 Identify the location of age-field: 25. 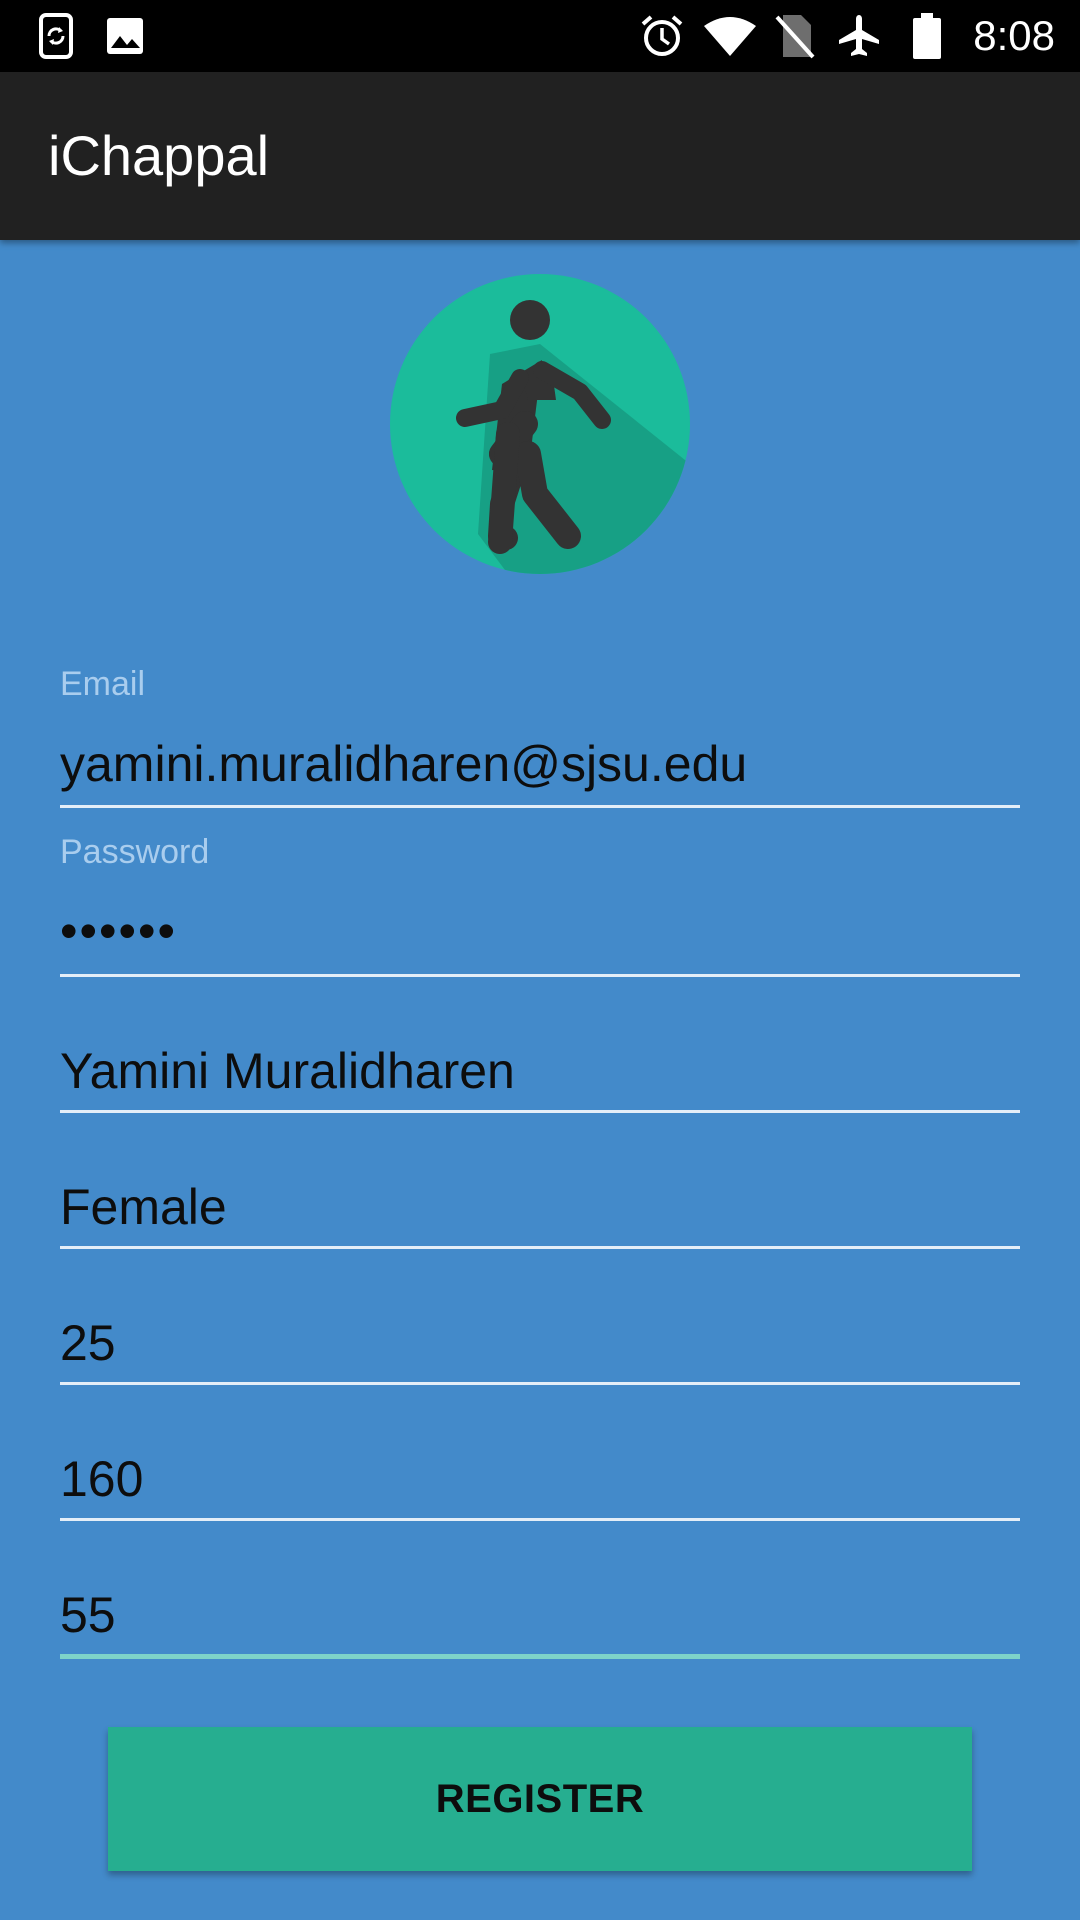
(540, 1347).